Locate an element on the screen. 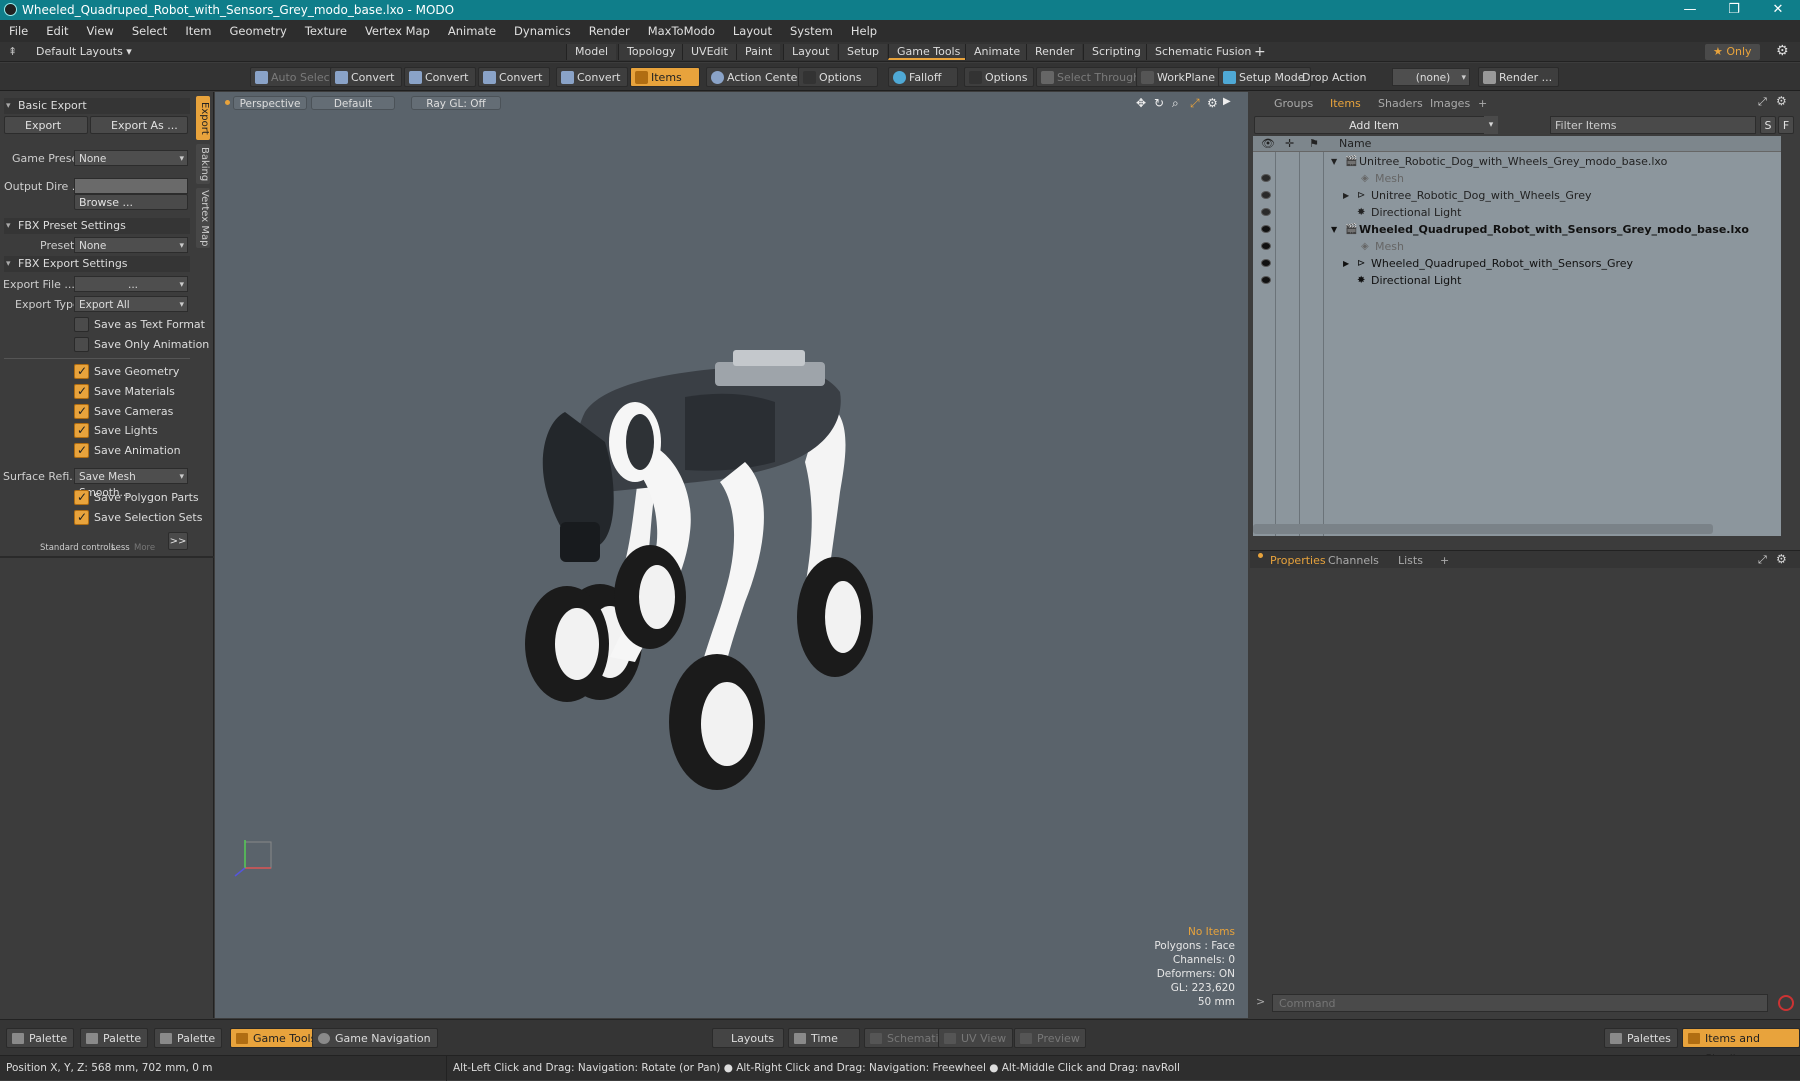  menu-help: Help is located at coordinates (864, 31).